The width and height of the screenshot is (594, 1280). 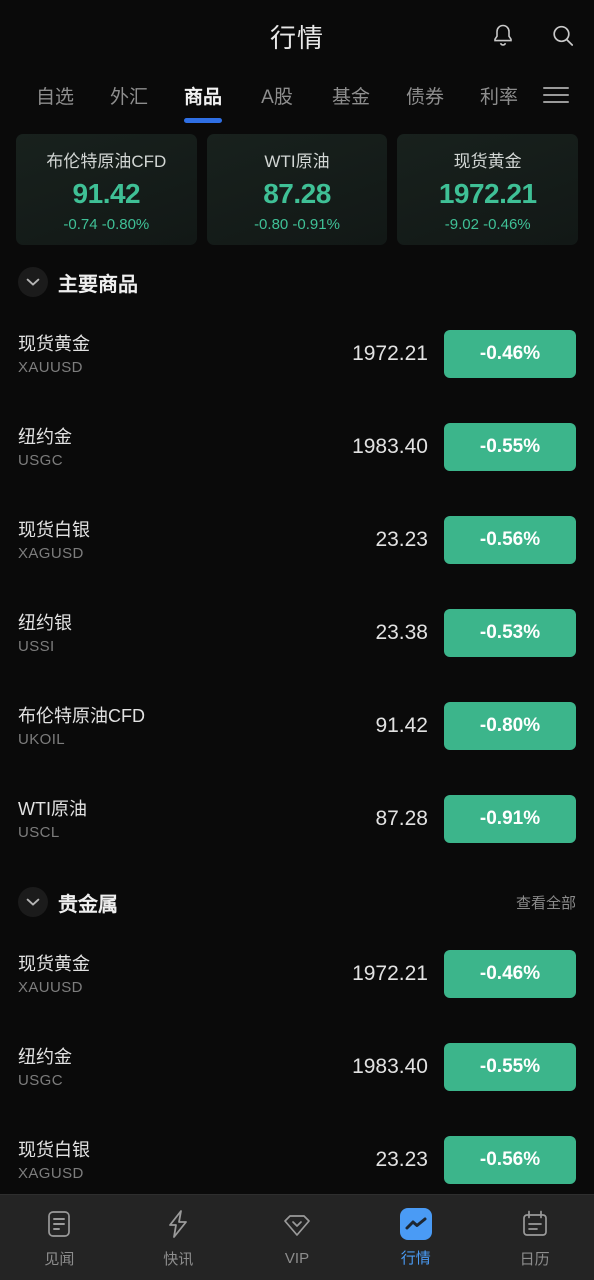 What do you see at coordinates (297, 161) in the screenshot?
I see `ticker-card-name: WTI原油` at bounding box center [297, 161].